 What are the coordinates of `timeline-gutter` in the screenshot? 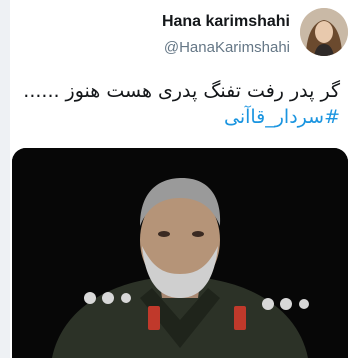 It's located at (5, 179).